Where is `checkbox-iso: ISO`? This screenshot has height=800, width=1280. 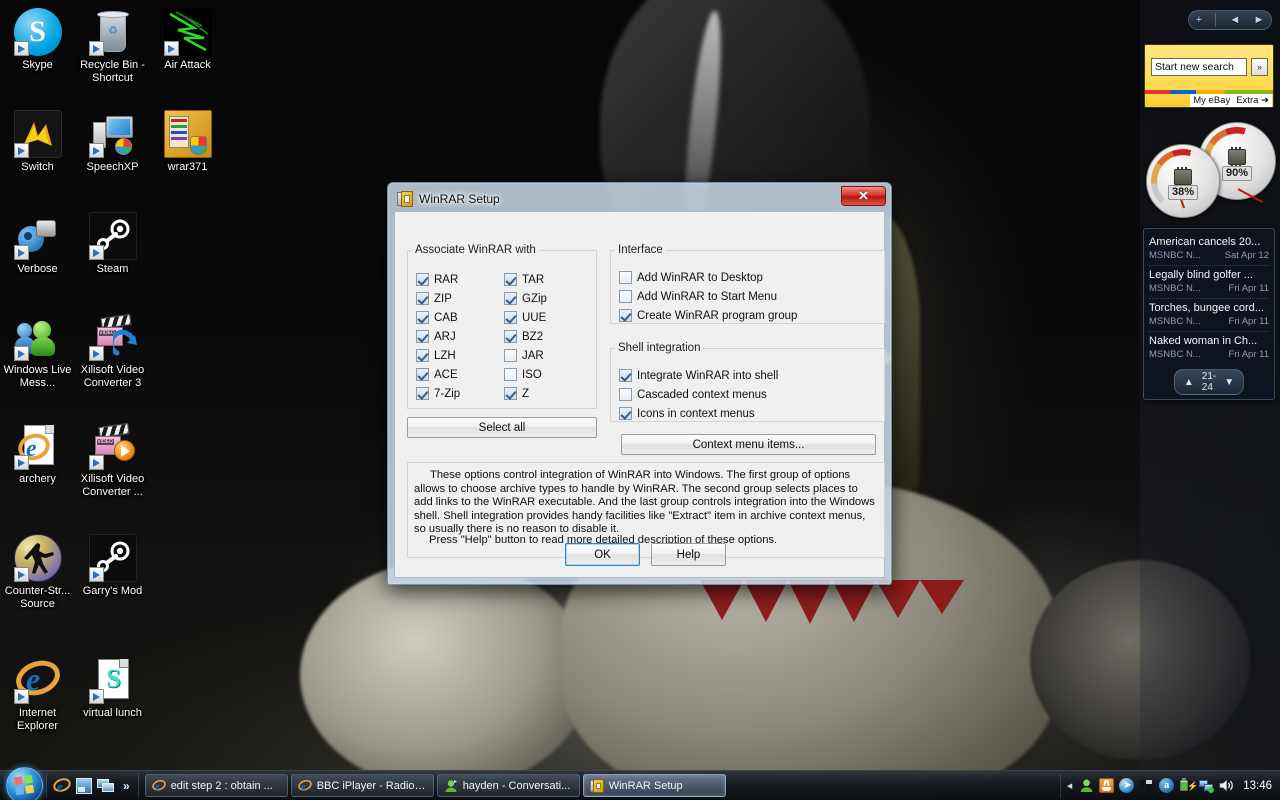
checkbox-iso: ISO is located at coordinates (525, 374).